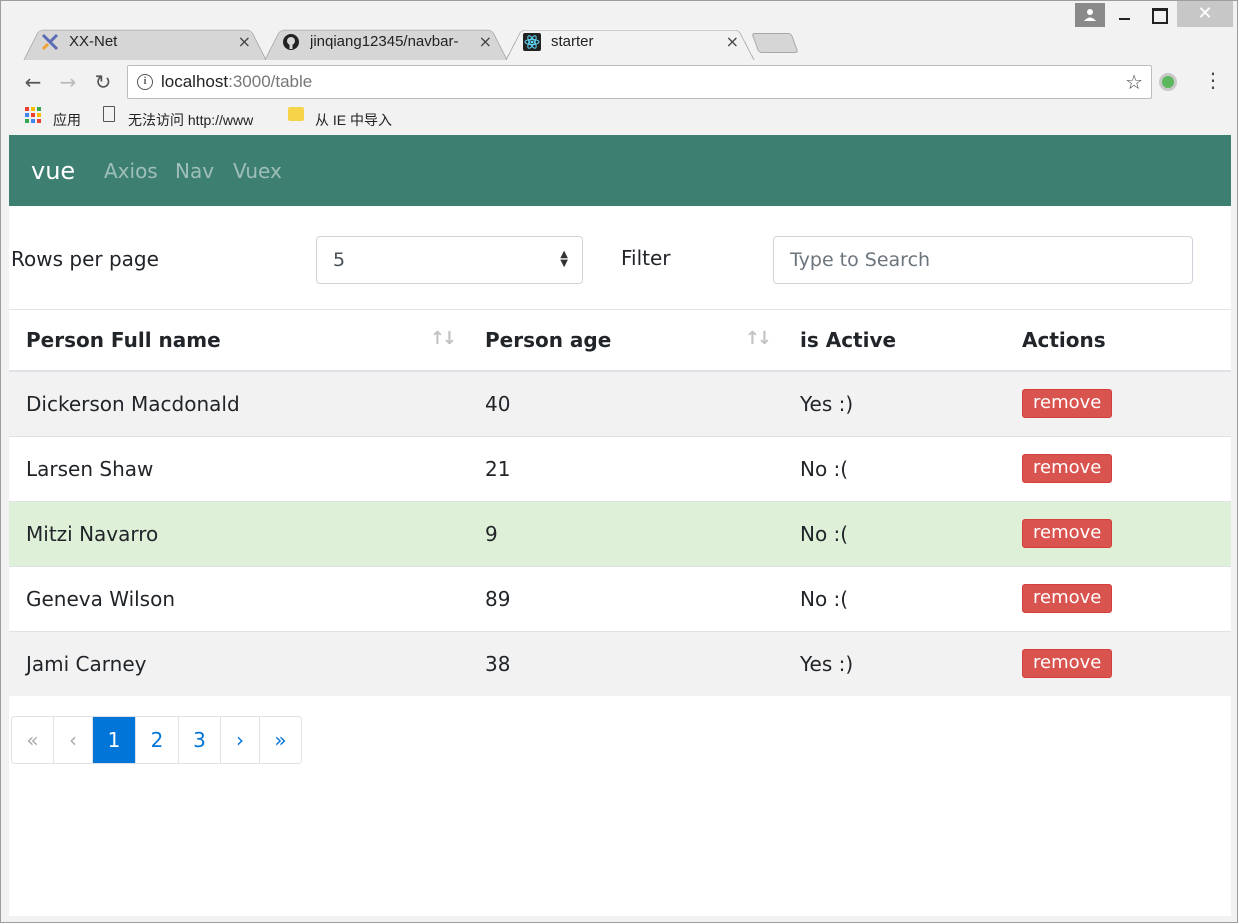 The height and width of the screenshot is (923, 1238). What do you see at coordinates (296, 114) in the screenshot?
I see `folder-icon` at bounding box center [296, 114].